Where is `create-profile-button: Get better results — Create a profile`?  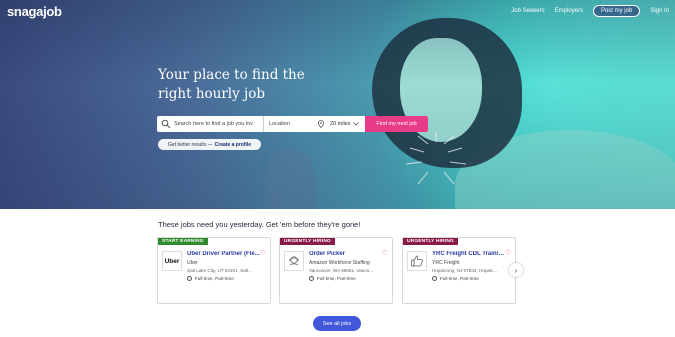 create-profile-button: Get better results — Create a profile is located at coordinates (209, 144).